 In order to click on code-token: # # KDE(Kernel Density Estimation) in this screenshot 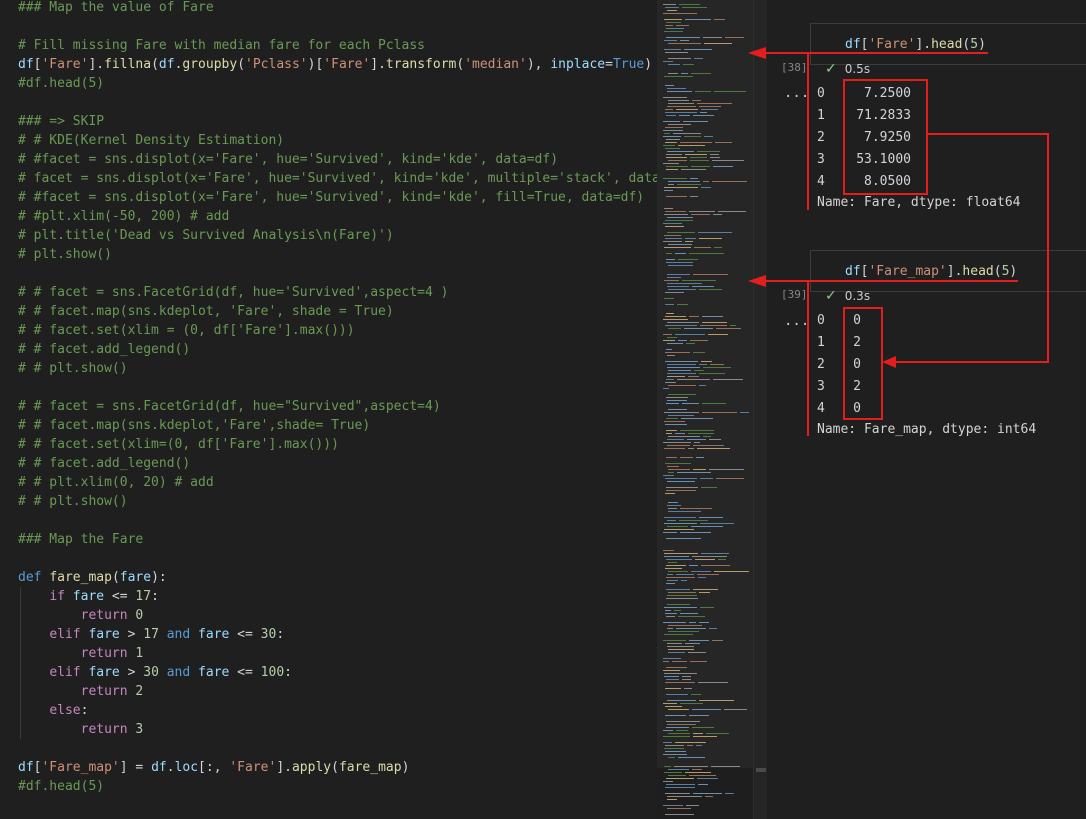, I will do `click(151, 140)`.